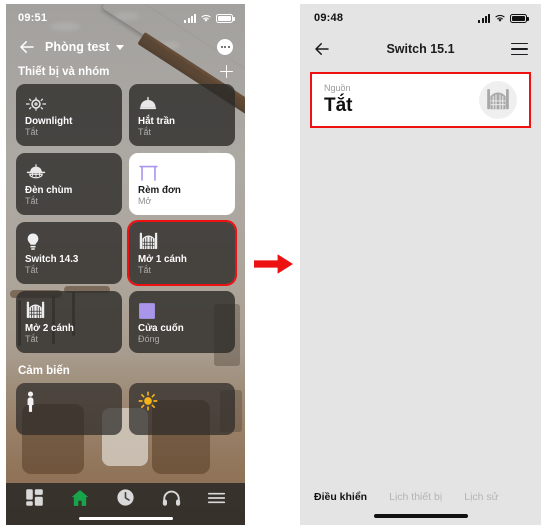  I want to click on status-time: 09:51, so click(33, 18).